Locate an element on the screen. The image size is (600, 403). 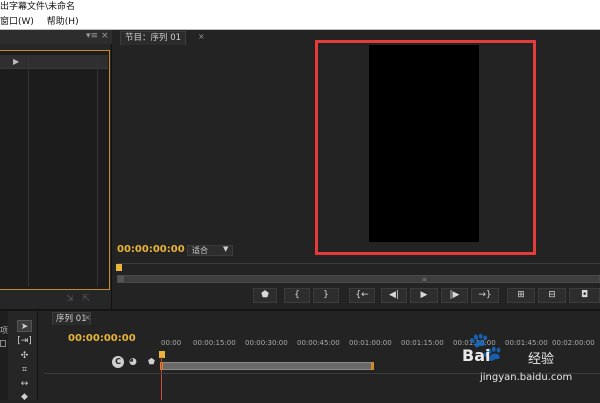
play-icon: ▶ is located at coordinates (424, 295).